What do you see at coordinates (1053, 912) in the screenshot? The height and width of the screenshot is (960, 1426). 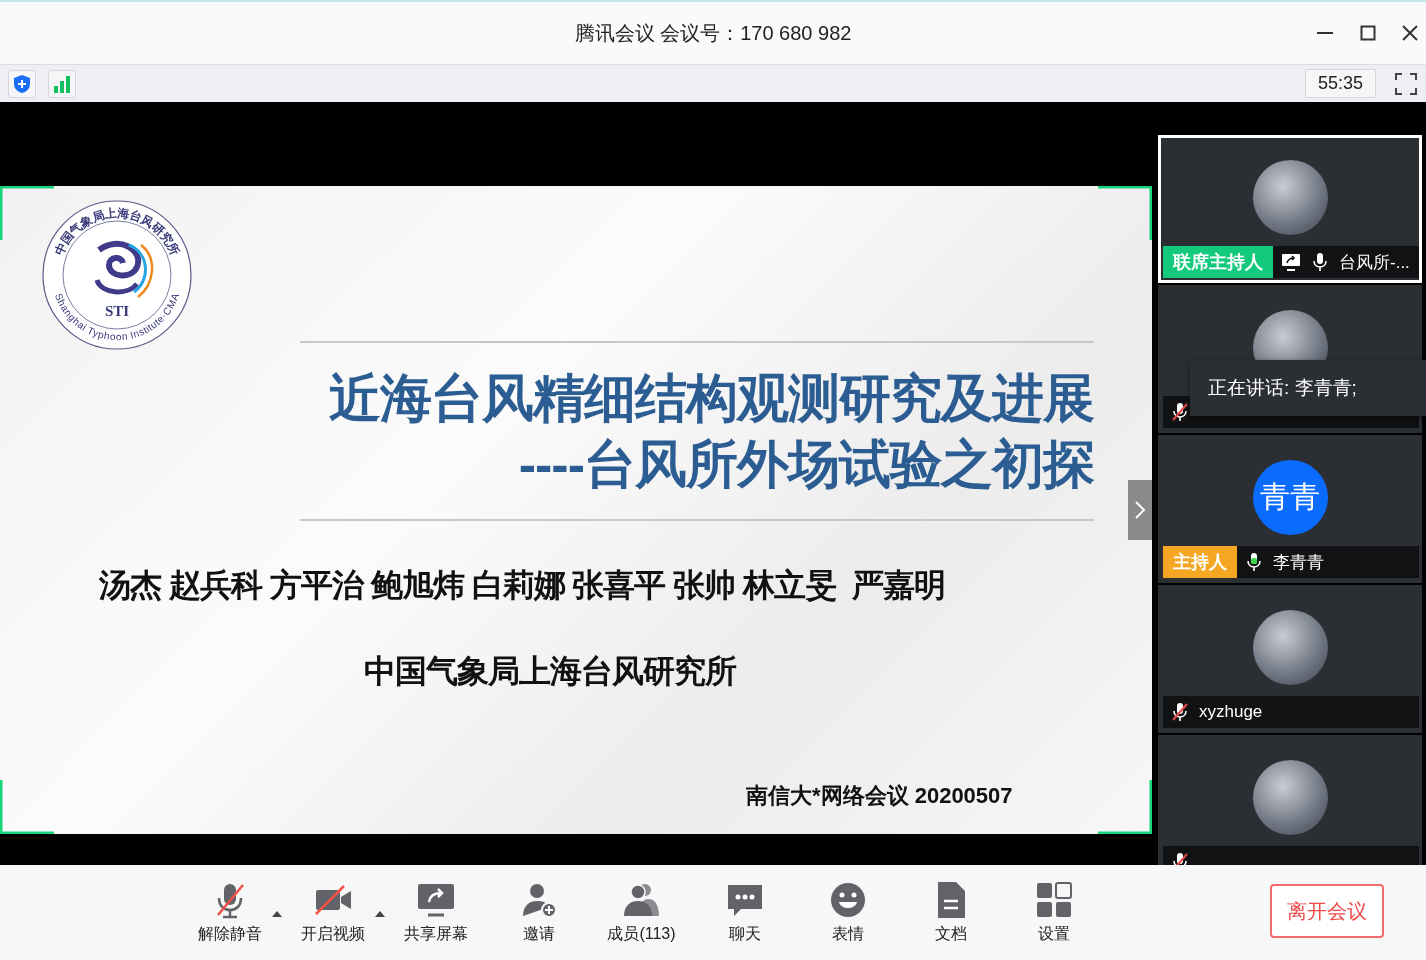 I see `settings-button: 设置` at bounding box center [1053, 912].